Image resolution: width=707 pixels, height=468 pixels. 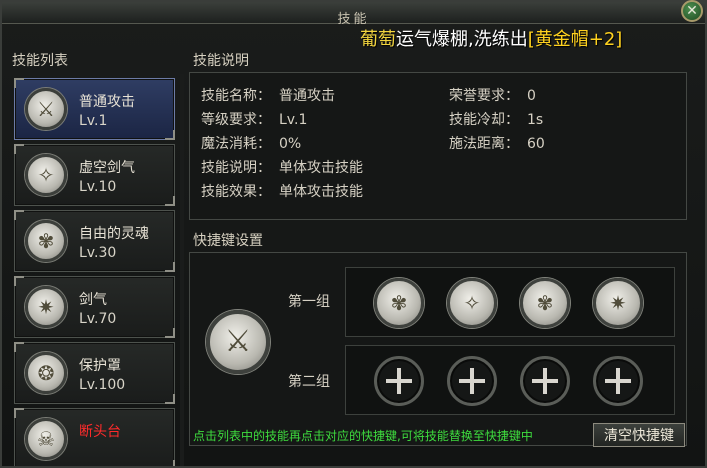 I want to click on clear-hotkeys-button: 清空快捷键, so click(x=639, y=435).